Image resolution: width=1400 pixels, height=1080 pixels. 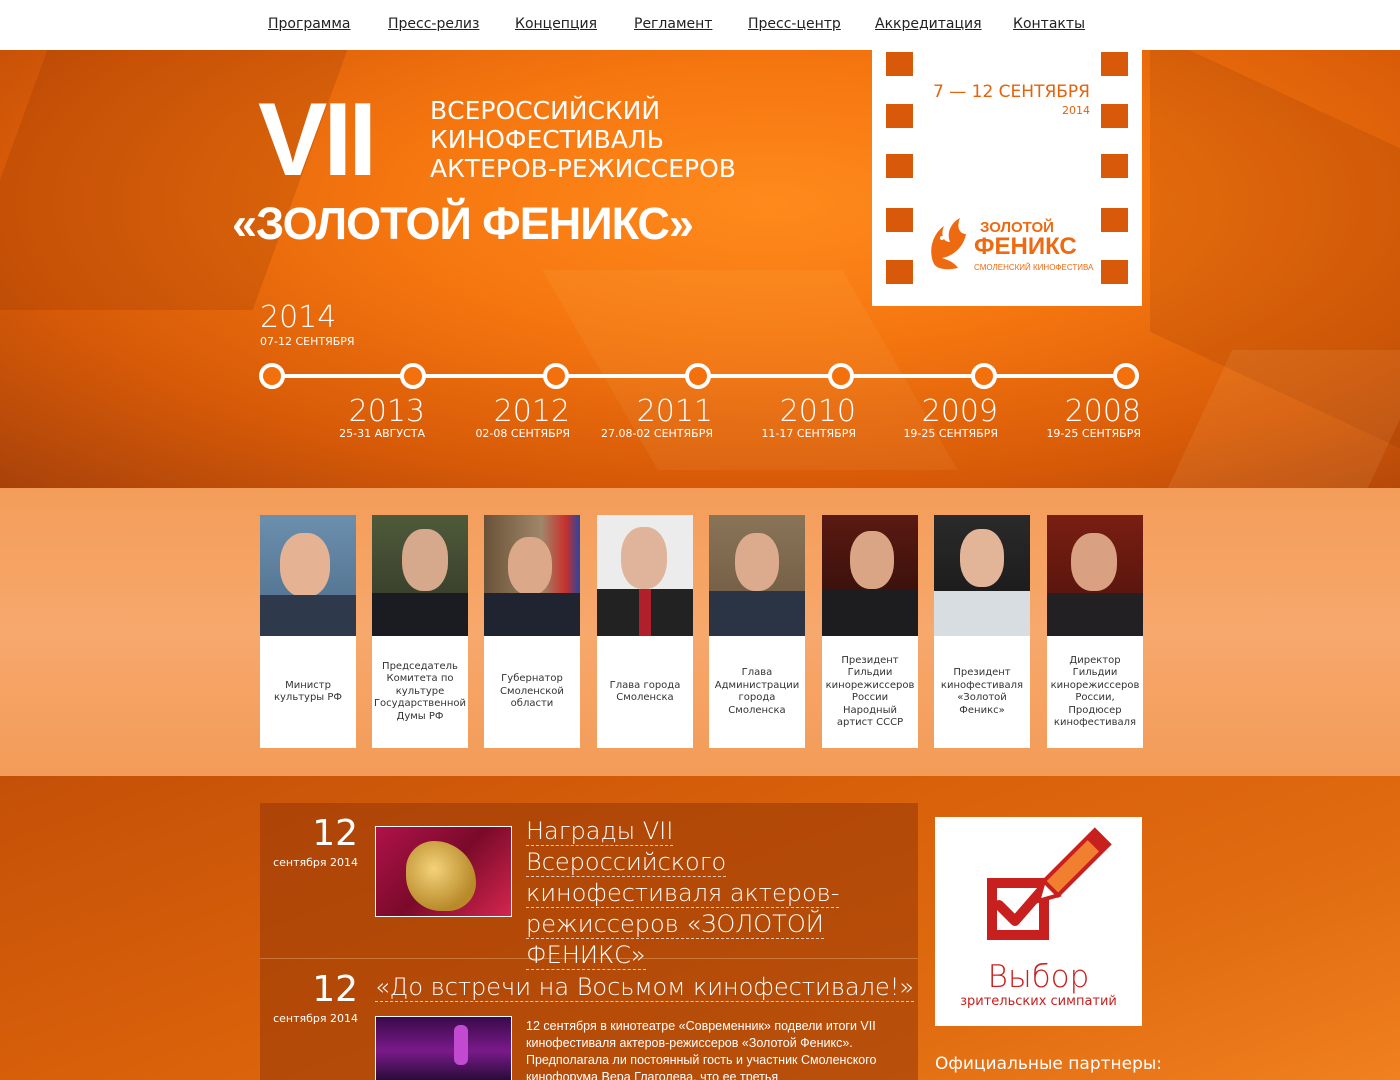 What do you see at coordinates (308, 691) in the screenshot?
I see `guest-caption: Министр культуры РФ` at bounding box center [308, 691].